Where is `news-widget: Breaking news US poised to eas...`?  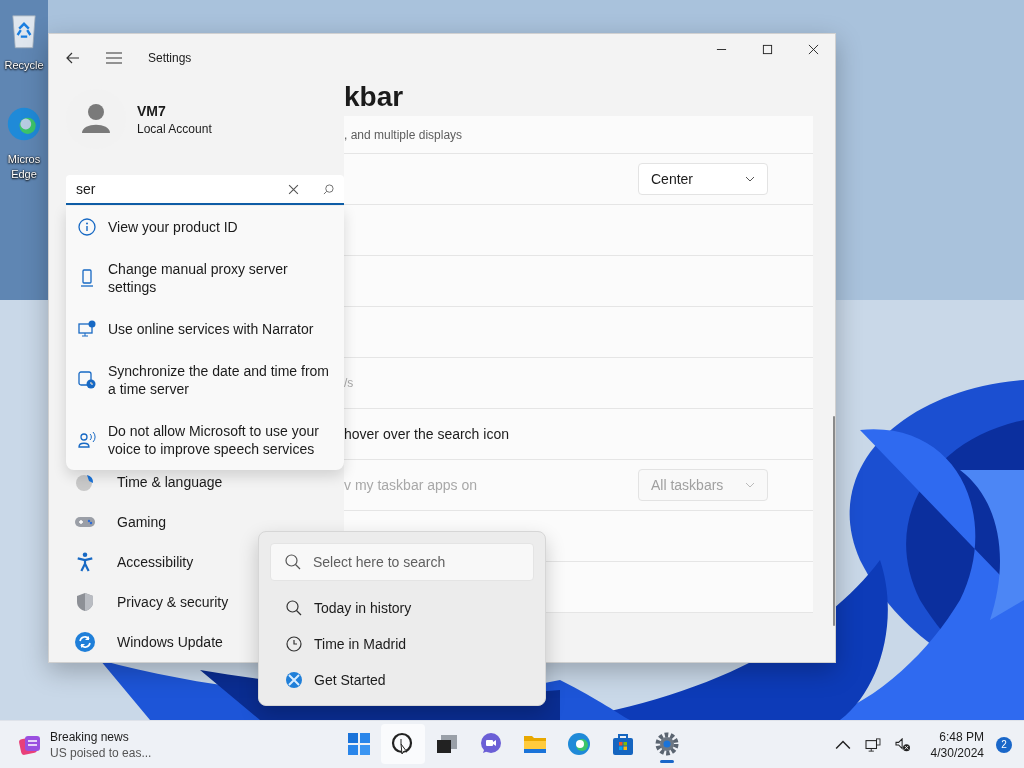
news-widget: Breaking news US poised to eas... is located at coordinates (112, 744).